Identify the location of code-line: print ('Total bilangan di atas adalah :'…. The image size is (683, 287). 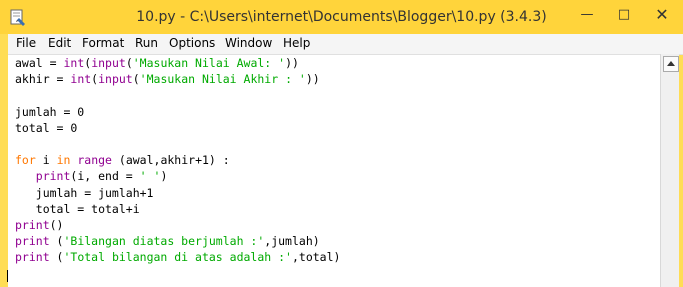
(177, 257).